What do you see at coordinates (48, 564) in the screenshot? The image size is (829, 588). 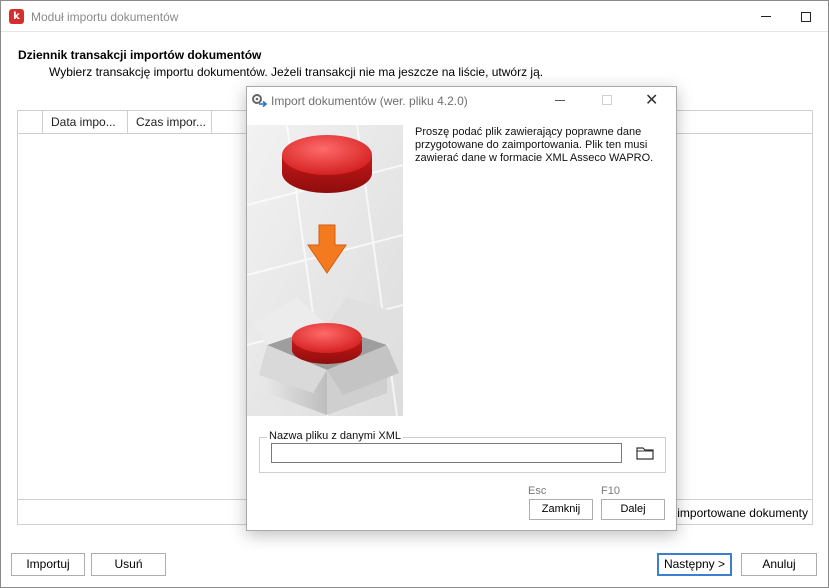 I see `import-button: Importuj` at bounding box center [48, 564].